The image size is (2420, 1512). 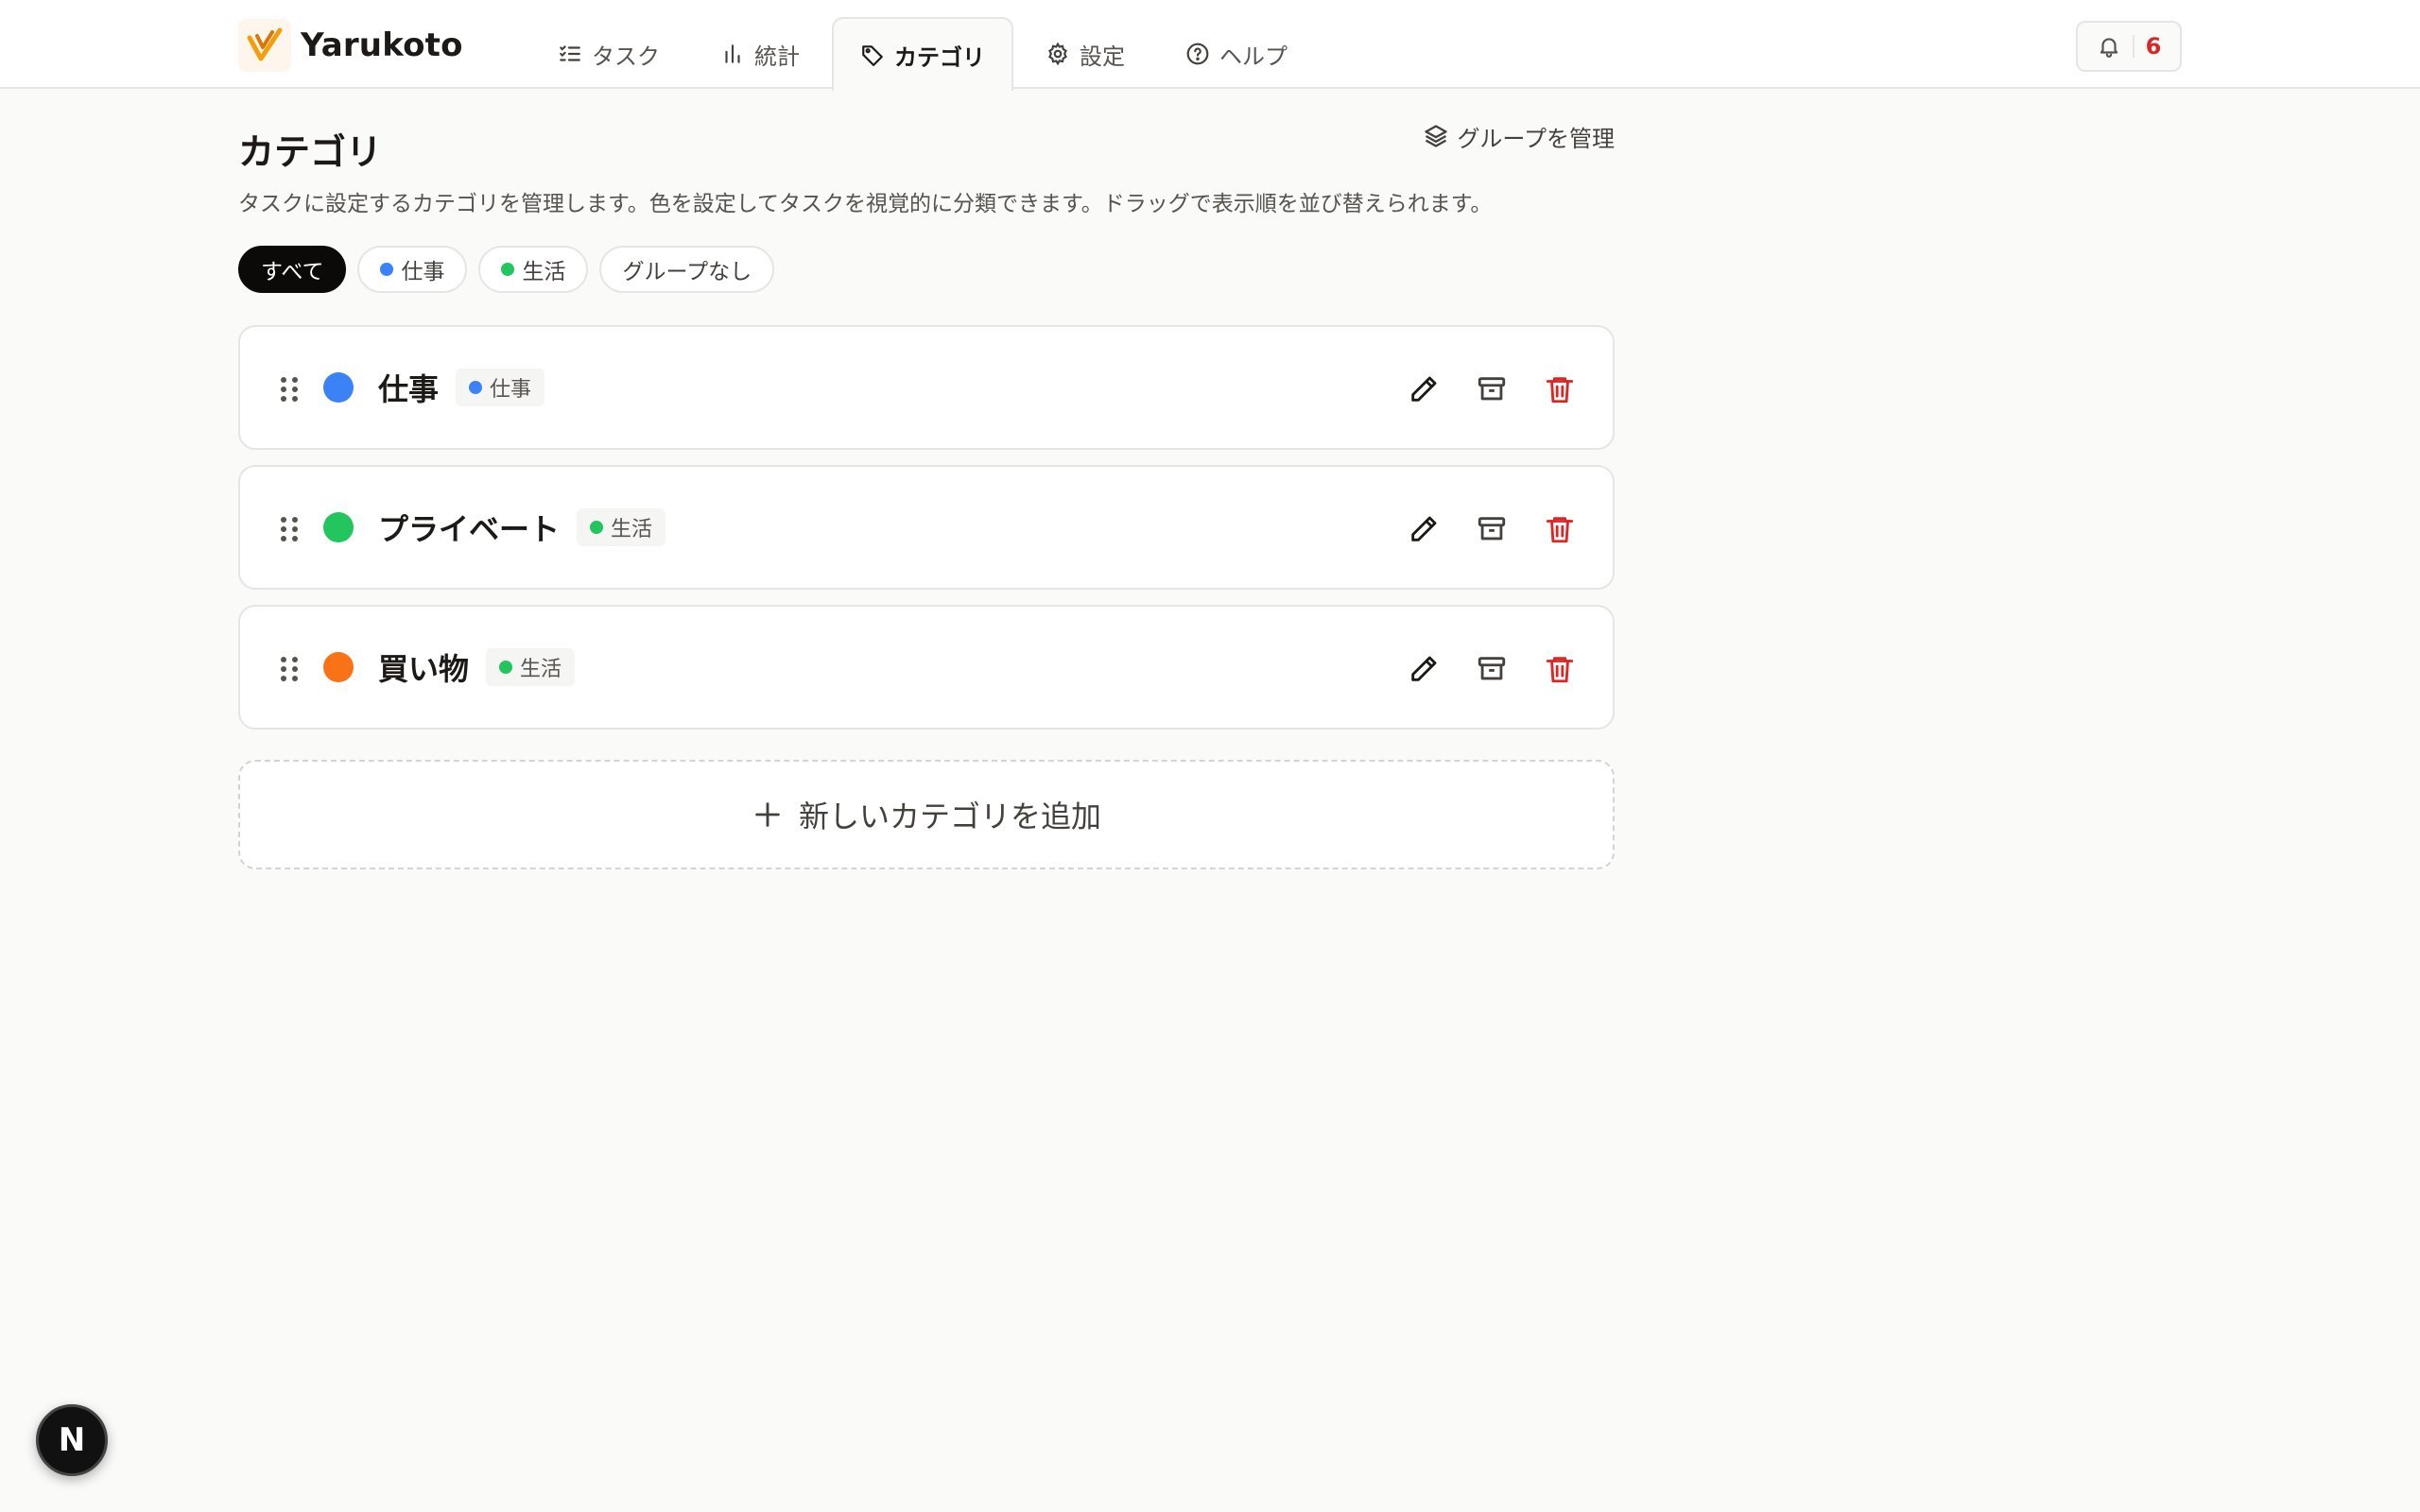 What do you see at coordinates (949, 816) in the screenshot?
I see `add-category-label: 新しいカテゴリを追加` at bounding box center [949, 816].